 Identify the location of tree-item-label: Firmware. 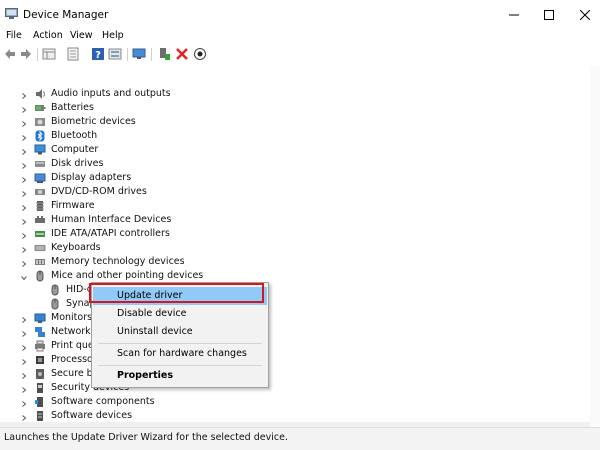
(73, 205).